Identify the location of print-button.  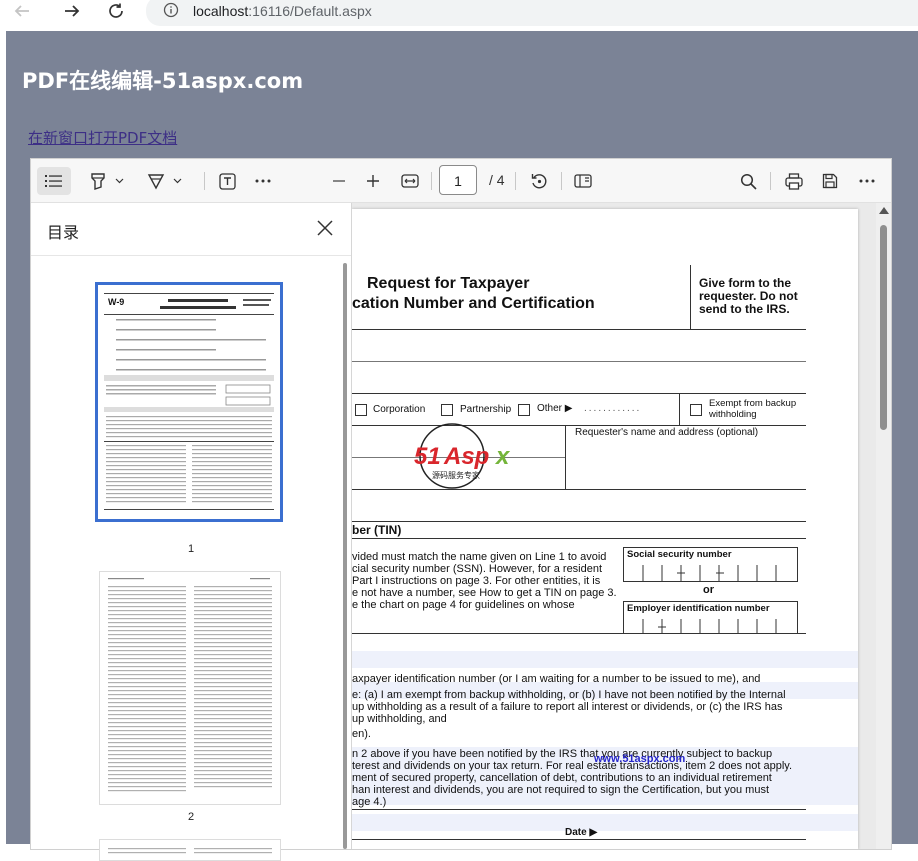
(794, 181).